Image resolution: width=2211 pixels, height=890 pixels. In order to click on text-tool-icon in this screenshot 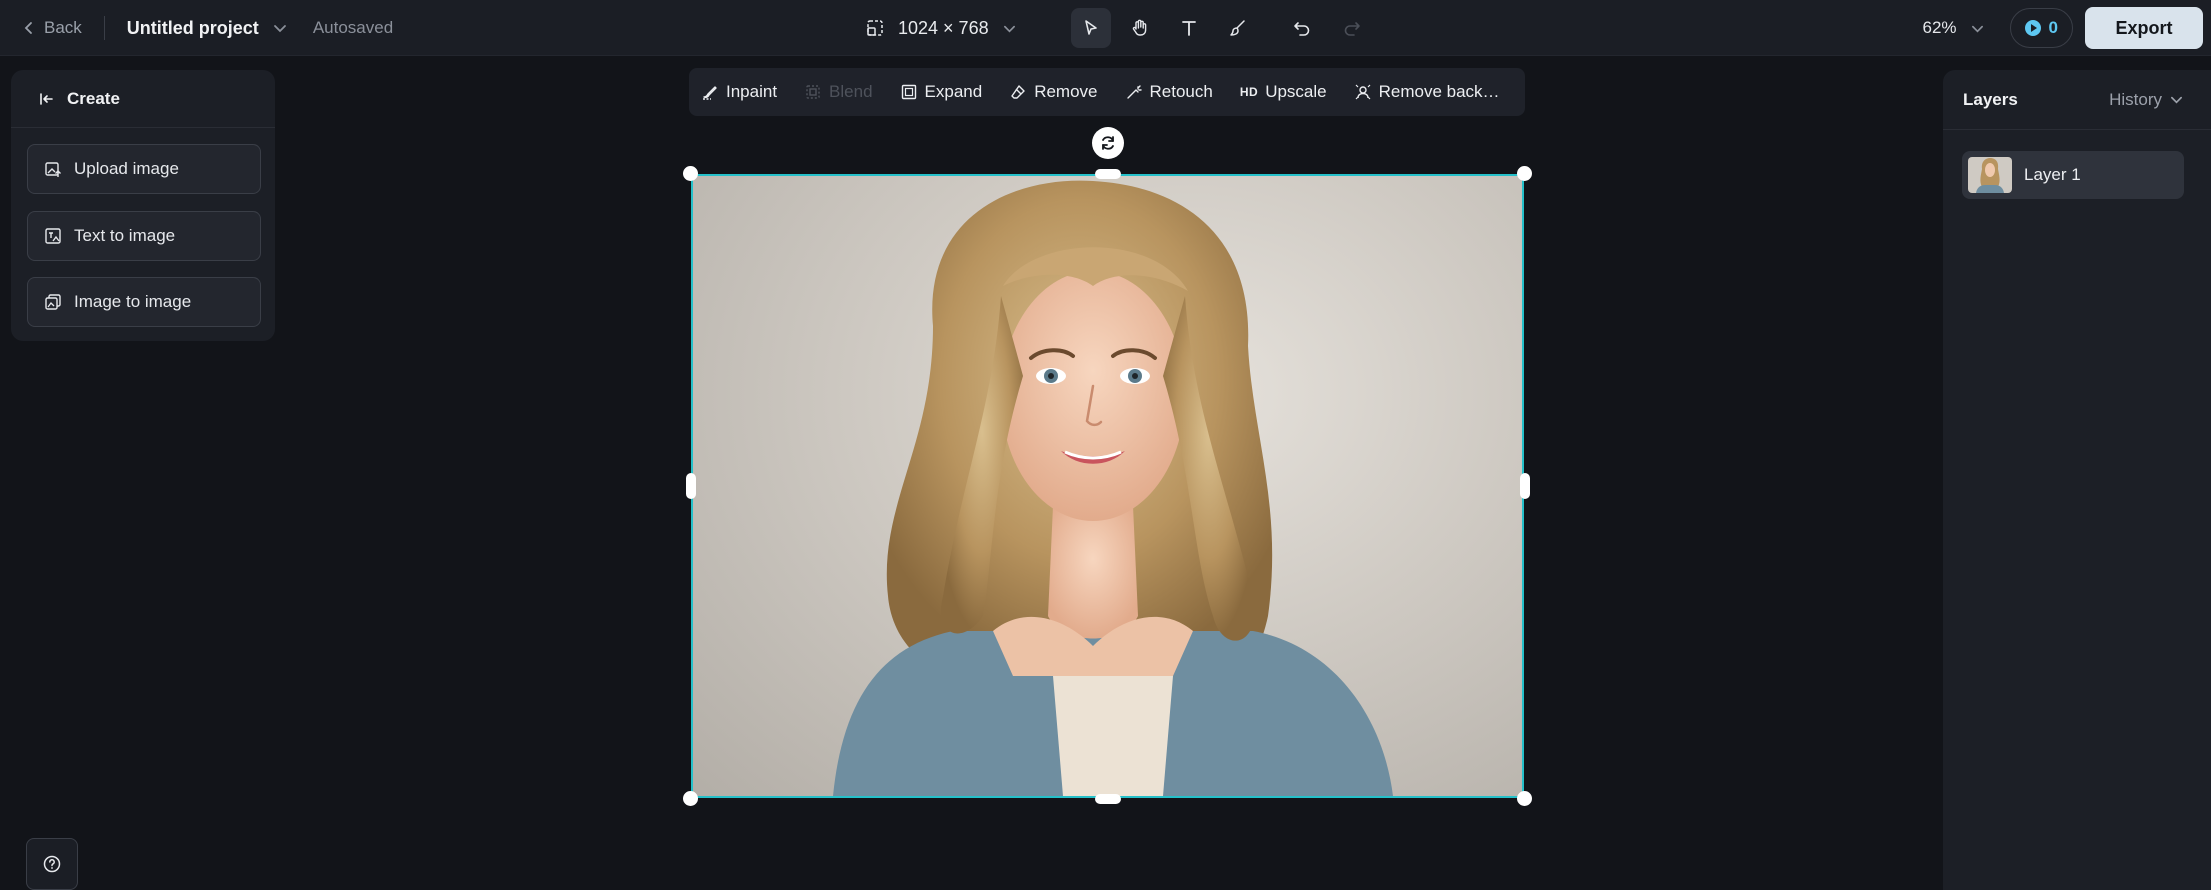, I will do `click(1189, 28)`.